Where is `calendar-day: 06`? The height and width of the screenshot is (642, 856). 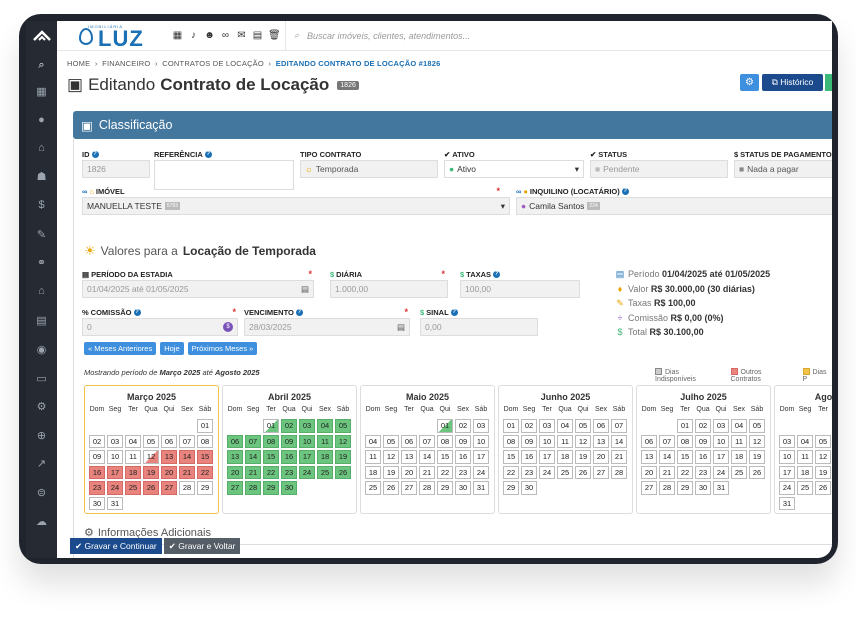 calendar-day: 06 is located at coordinates (601, 426).